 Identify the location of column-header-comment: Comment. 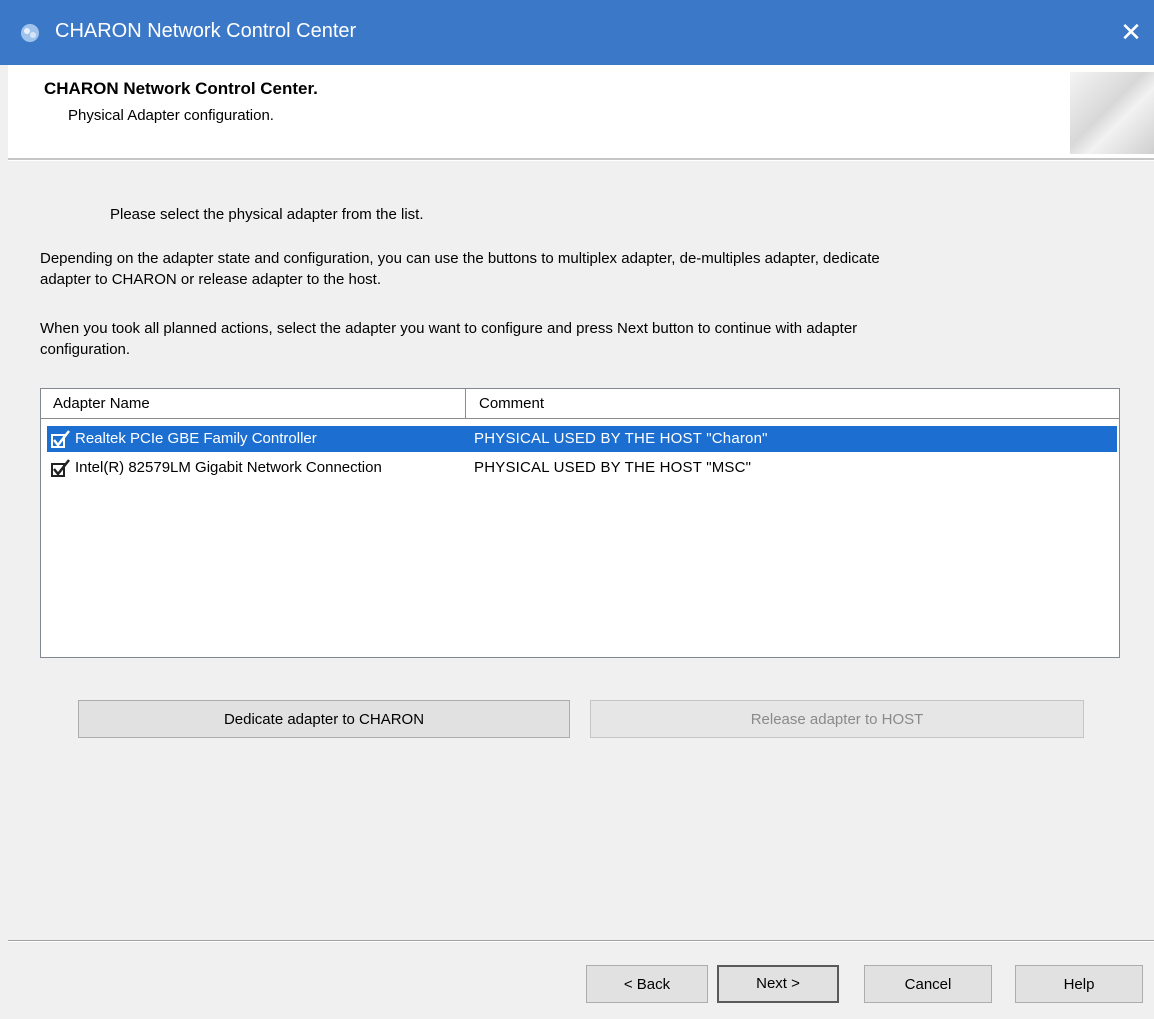
(793, 403).